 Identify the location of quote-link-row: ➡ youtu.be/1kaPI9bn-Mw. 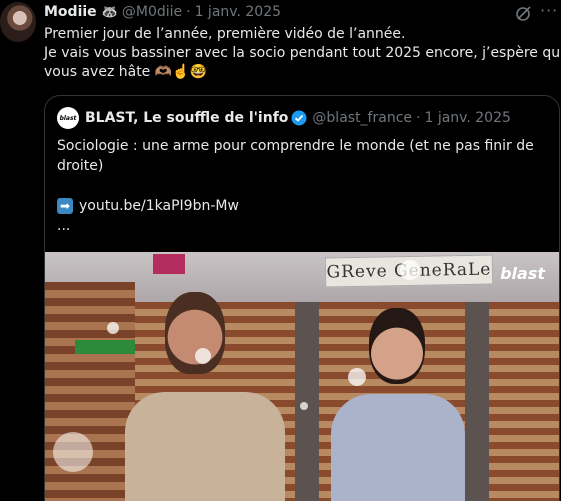
(302, 206).